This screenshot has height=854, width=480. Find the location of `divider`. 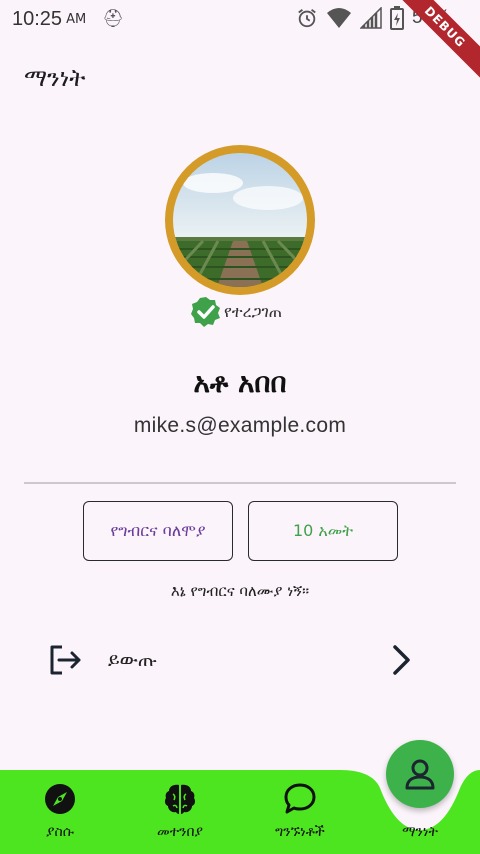

divider is located at coordinates (240, 483).